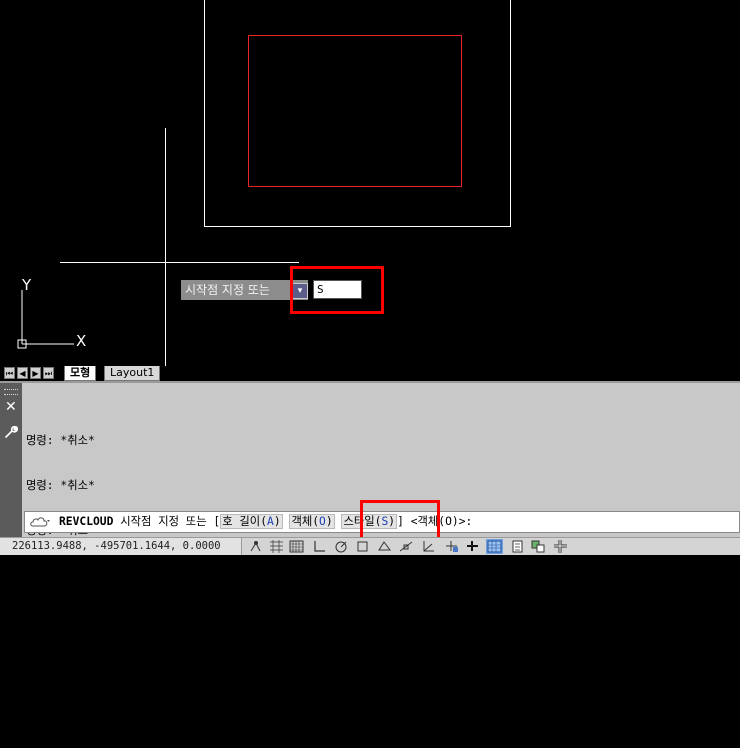  I want to click on lineweight-icon, so click(472, 546).